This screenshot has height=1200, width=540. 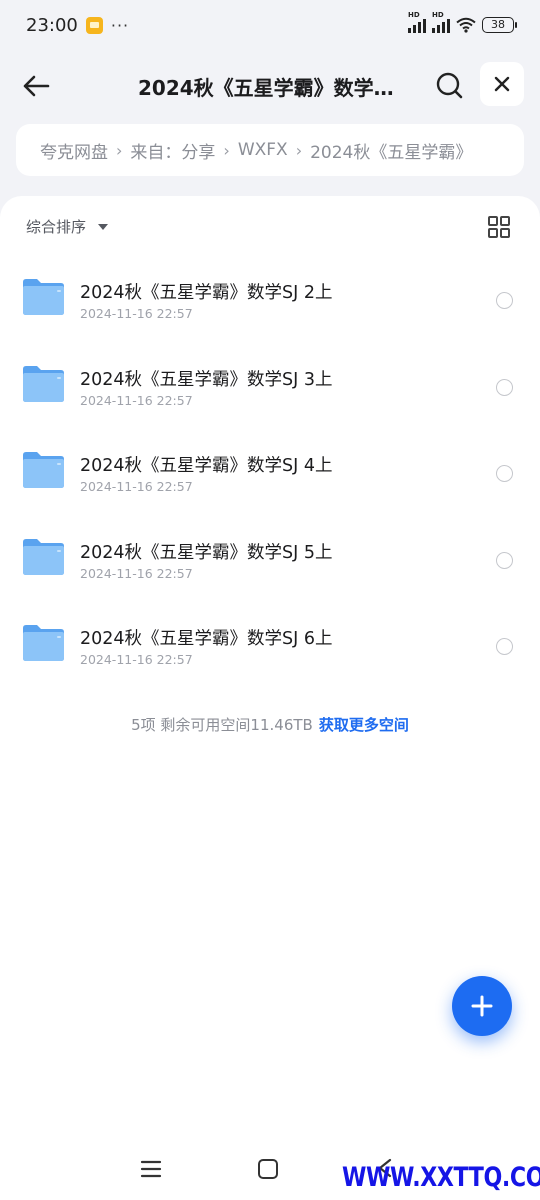 I want to click on more-notifications-icon: ···, so click(x=120, y=25).